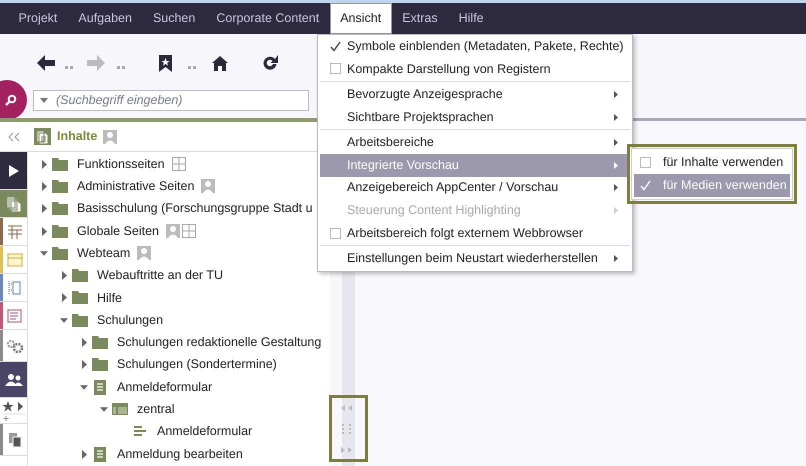 This screenshot has width=806, height=466. I want to click on play-icon, so click(13, 170).